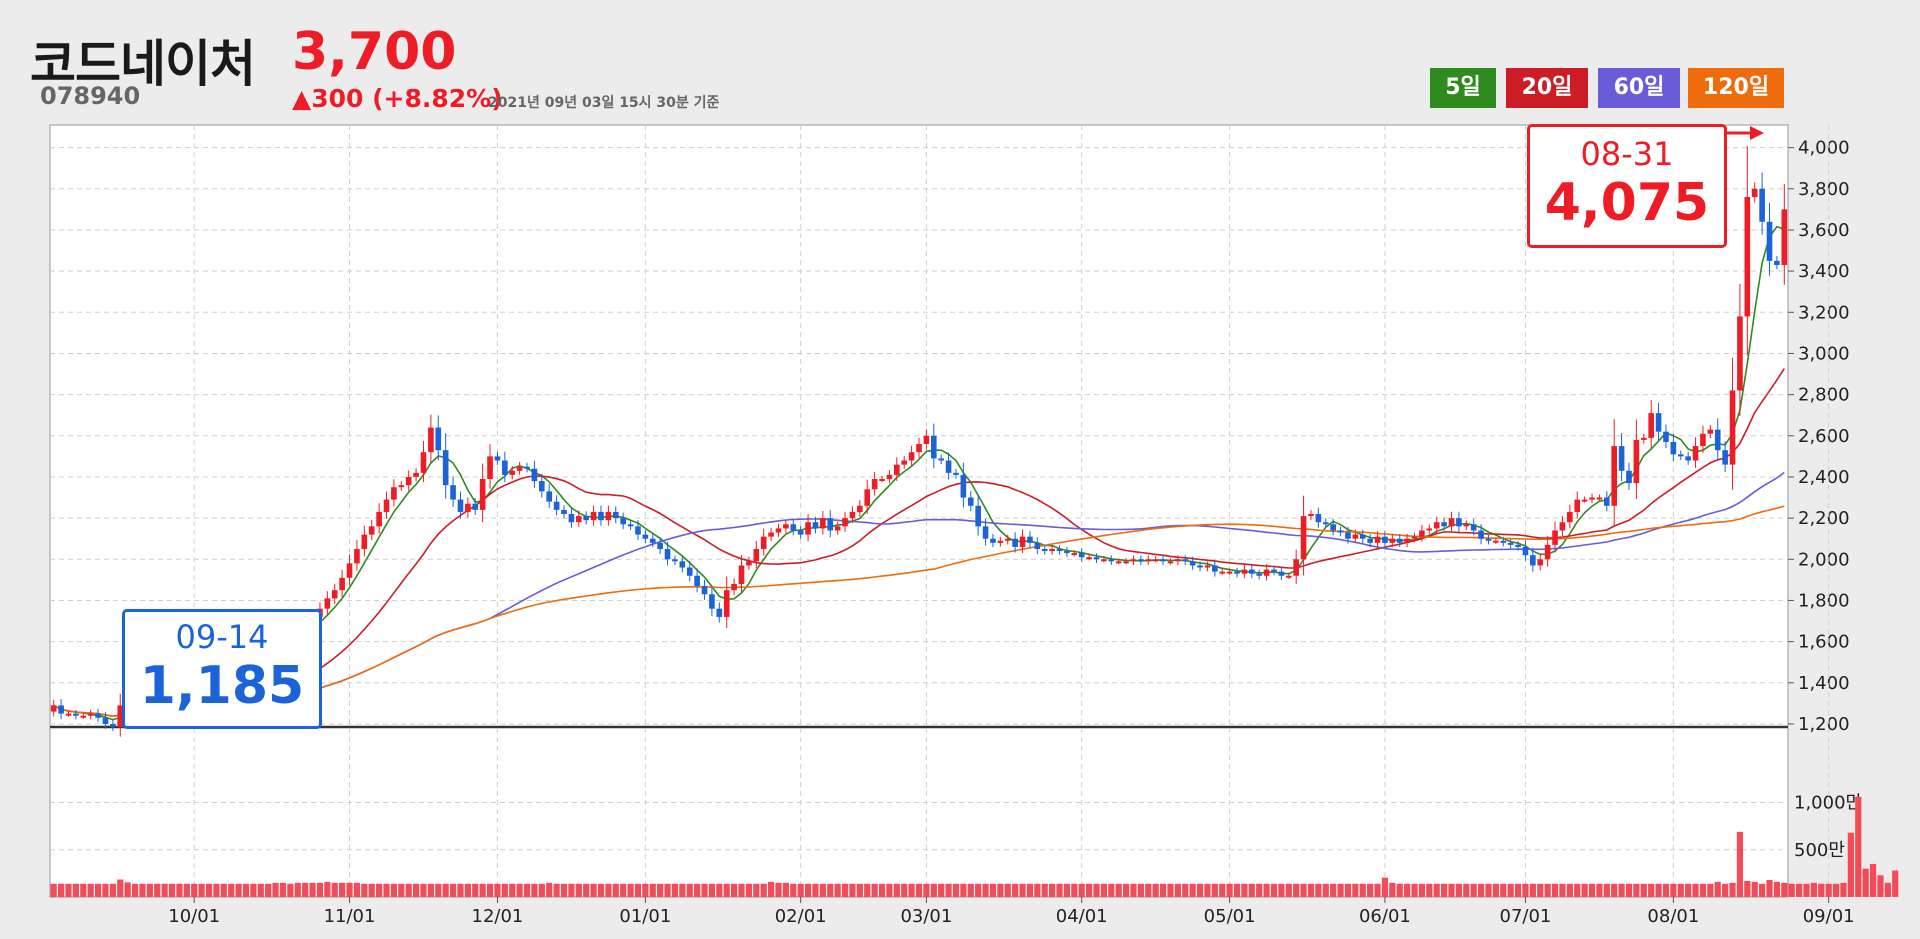 The height and width of the screenshot is (939, 1920). Describe the element at coordinates (1824, 724) in the screenshot. I see `price-tick-label: 1,200` at that location.